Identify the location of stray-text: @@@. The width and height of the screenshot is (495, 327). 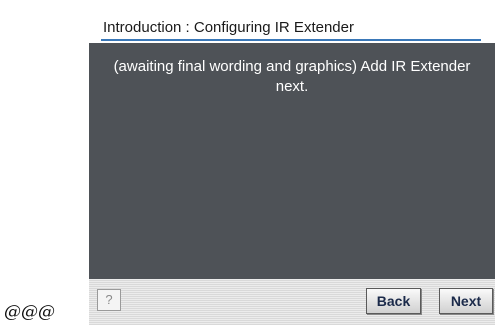
(29, 312).